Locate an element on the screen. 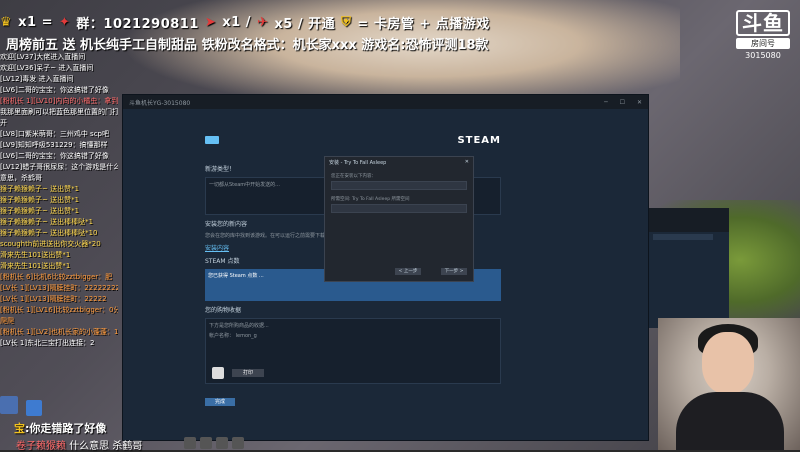 The image size is (800, 452). section-receipt: 您的购物收据 is located at coordinates (223, 310).